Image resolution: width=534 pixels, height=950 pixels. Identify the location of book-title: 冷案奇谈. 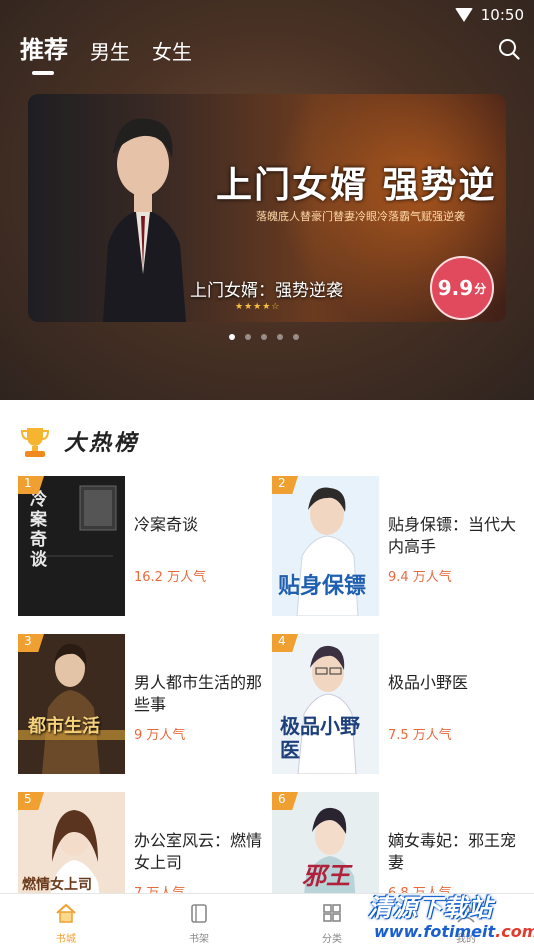
(166, 524).